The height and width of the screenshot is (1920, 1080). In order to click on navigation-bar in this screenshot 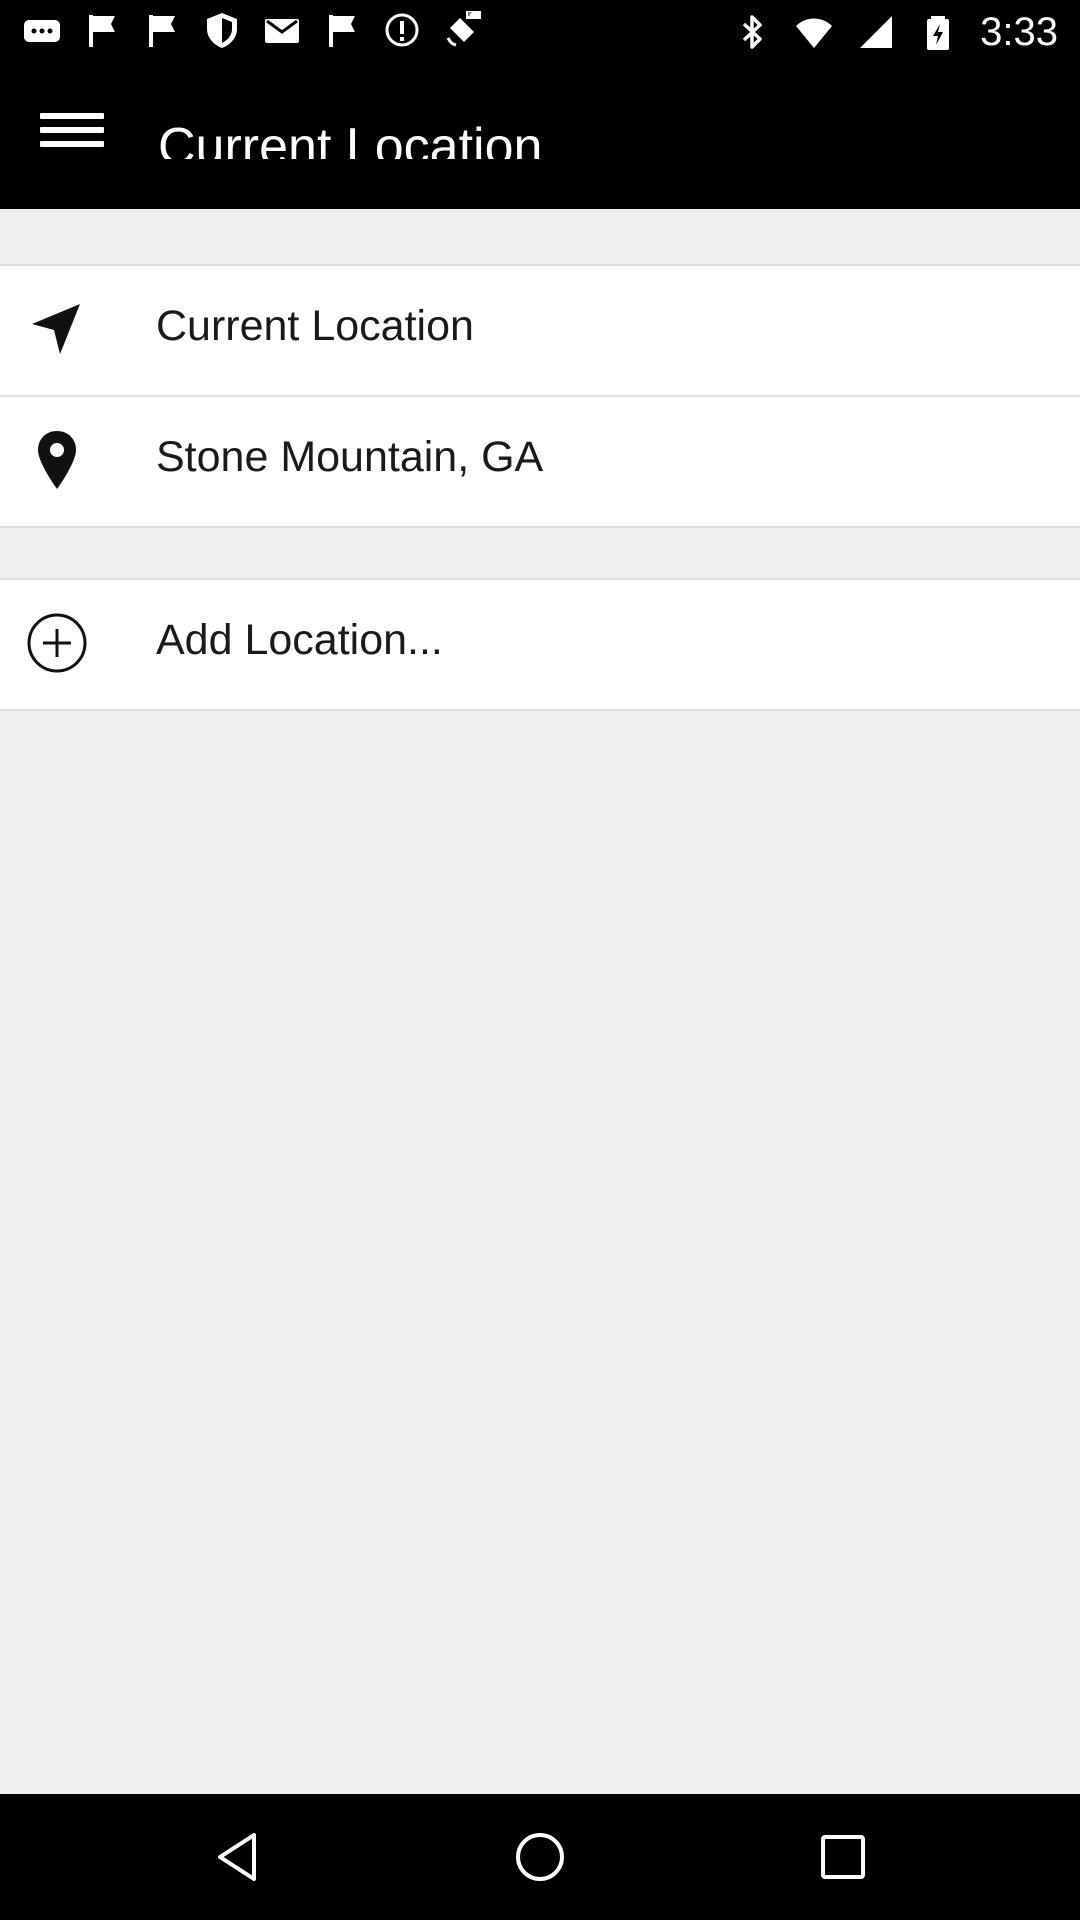, I will do `click(540, 1857)`.